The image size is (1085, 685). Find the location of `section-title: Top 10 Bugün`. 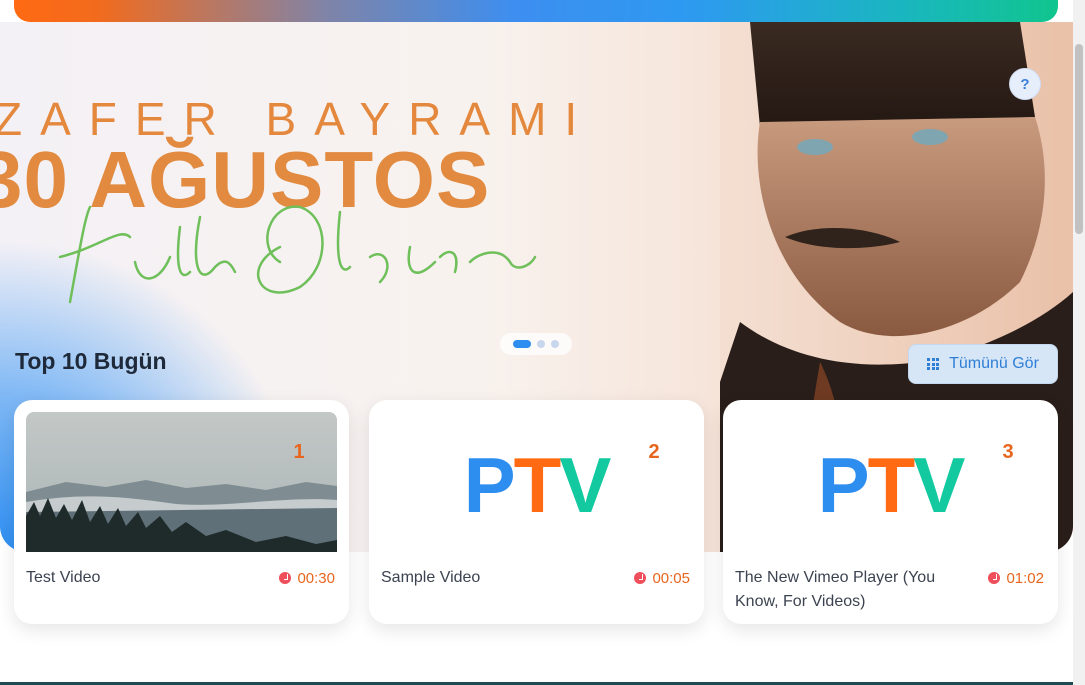

section-title: Top 10 Bugün is located at coordinates (91, 361).